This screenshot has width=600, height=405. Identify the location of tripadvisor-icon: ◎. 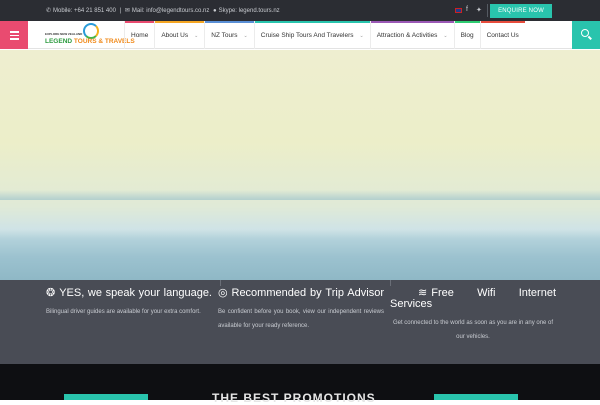
(223, 293).